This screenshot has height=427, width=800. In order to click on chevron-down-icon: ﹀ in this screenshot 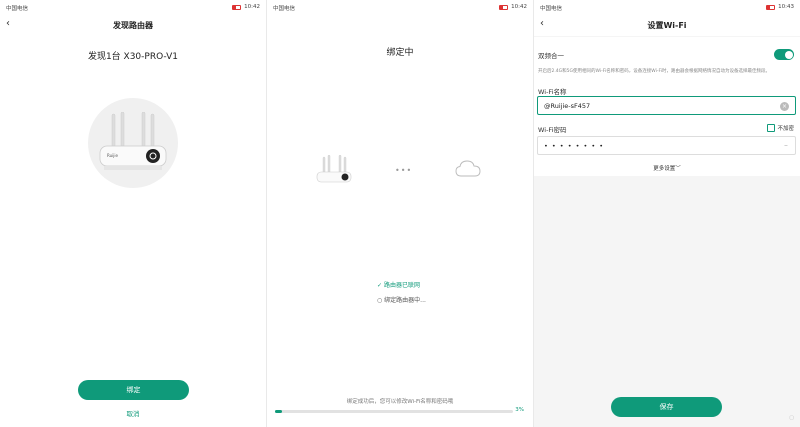, I will do `click(678, 169)`.